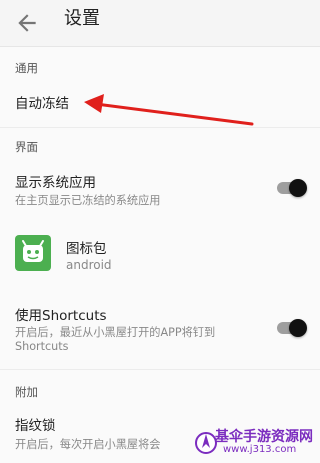  I want to click on icon-pack-title: 图标包, so click(86, 249).